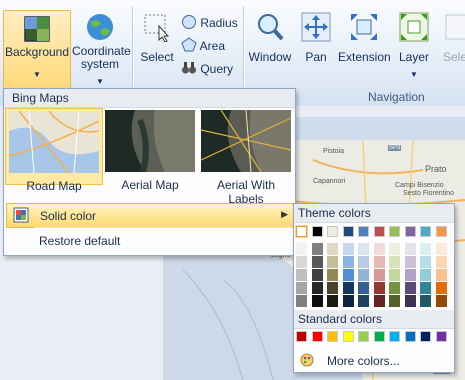 This screenshot has width=465, height=380. I want to click on theme-colors-header: Theme colors, so click(374, 213).